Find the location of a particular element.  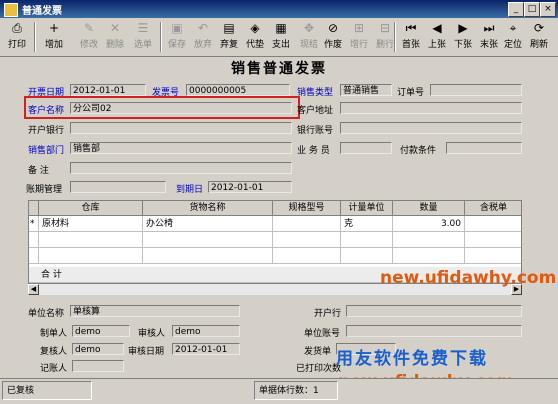

toolbar-button-expense: ▦ 支出 is located at coordinates (281, 37).